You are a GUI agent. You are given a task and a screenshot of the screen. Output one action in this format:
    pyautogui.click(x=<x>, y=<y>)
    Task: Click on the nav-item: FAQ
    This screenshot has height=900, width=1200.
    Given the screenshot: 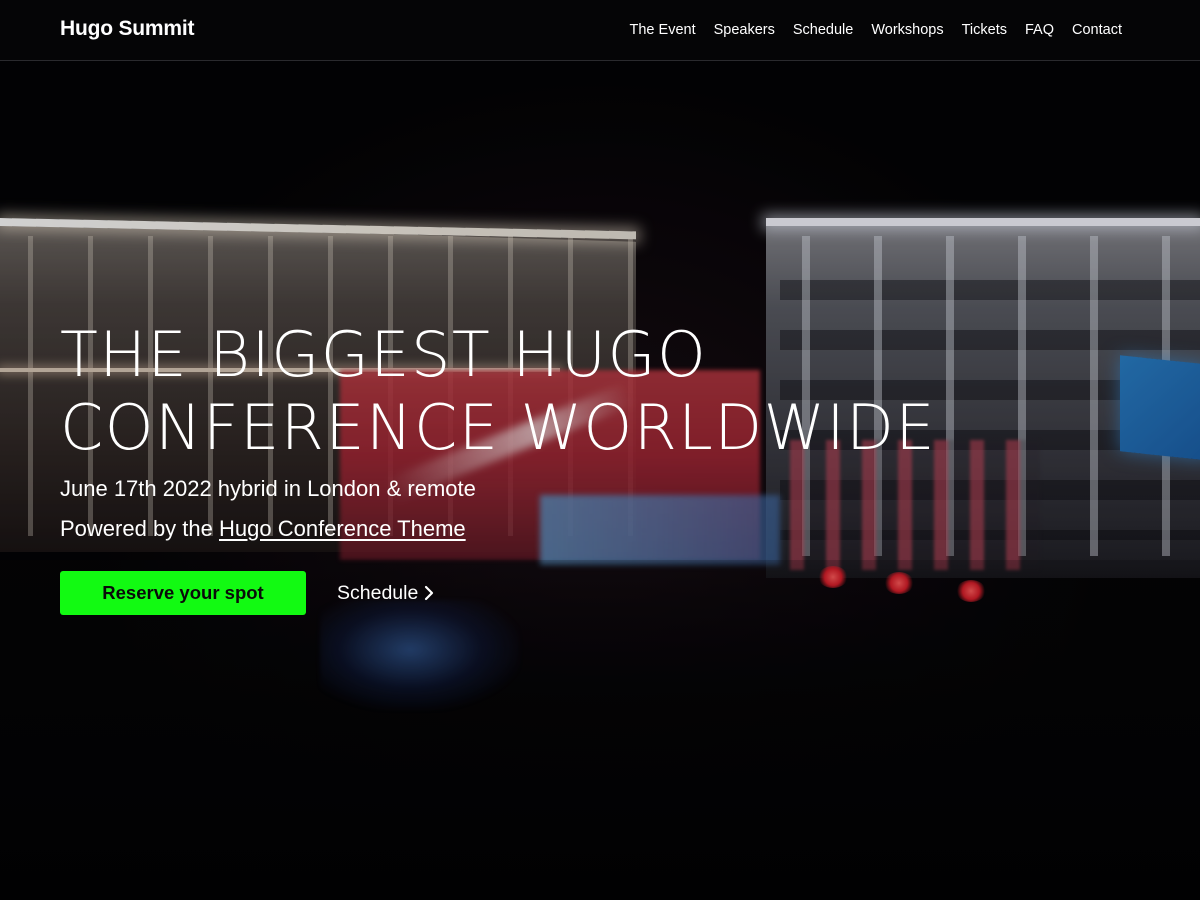 What is the action you would take?
    pyautogui.click(x=1039, y=30)
    